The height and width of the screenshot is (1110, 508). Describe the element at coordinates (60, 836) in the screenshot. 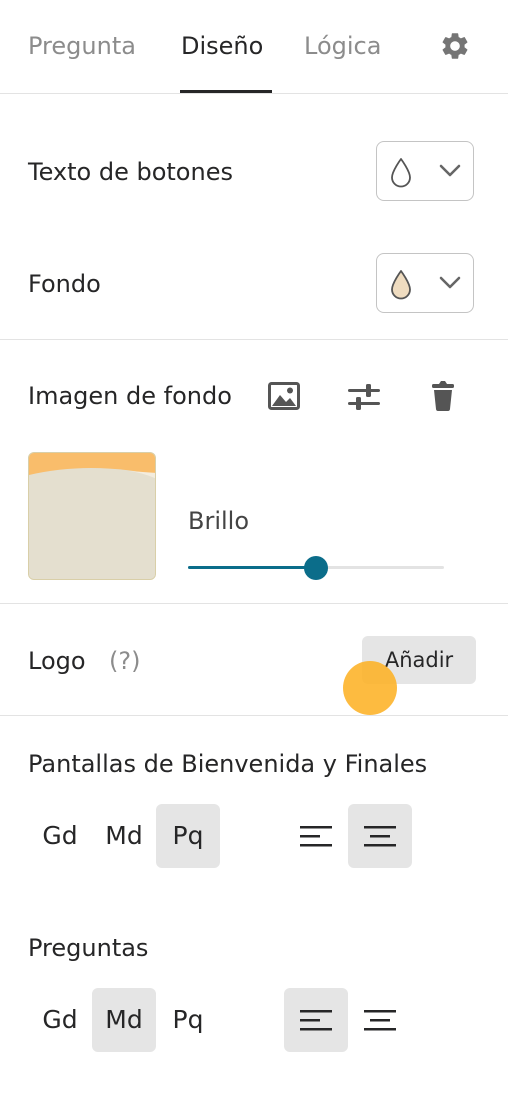

I see `welcome-size-large: Gd` at that location.